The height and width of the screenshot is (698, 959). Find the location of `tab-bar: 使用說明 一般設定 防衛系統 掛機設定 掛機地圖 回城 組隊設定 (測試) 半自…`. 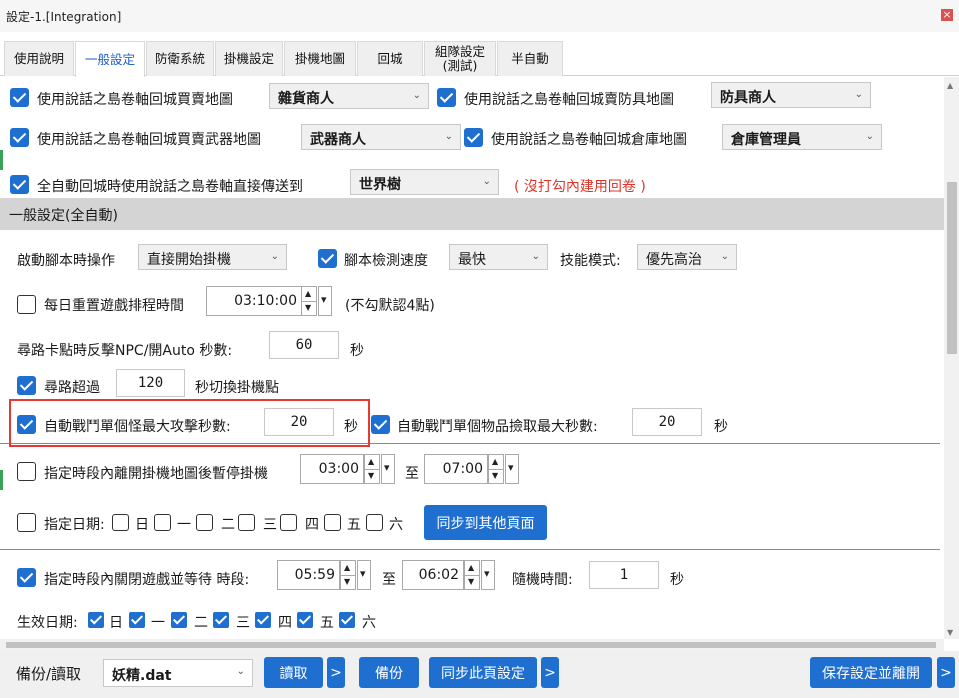

tab-bar: 使用說明 一般設定 防衛系統 掛機設定 掛機地圖 回城 組隊設定 (測試) 半自… is located at coordinates (479, 59).